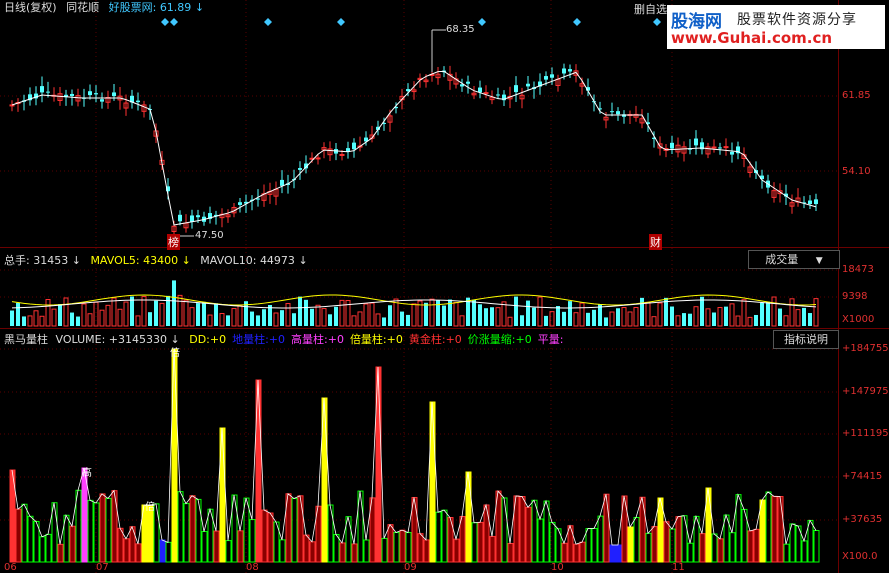  I want to click on x-axis-month-label: 10, so click(557, 567).